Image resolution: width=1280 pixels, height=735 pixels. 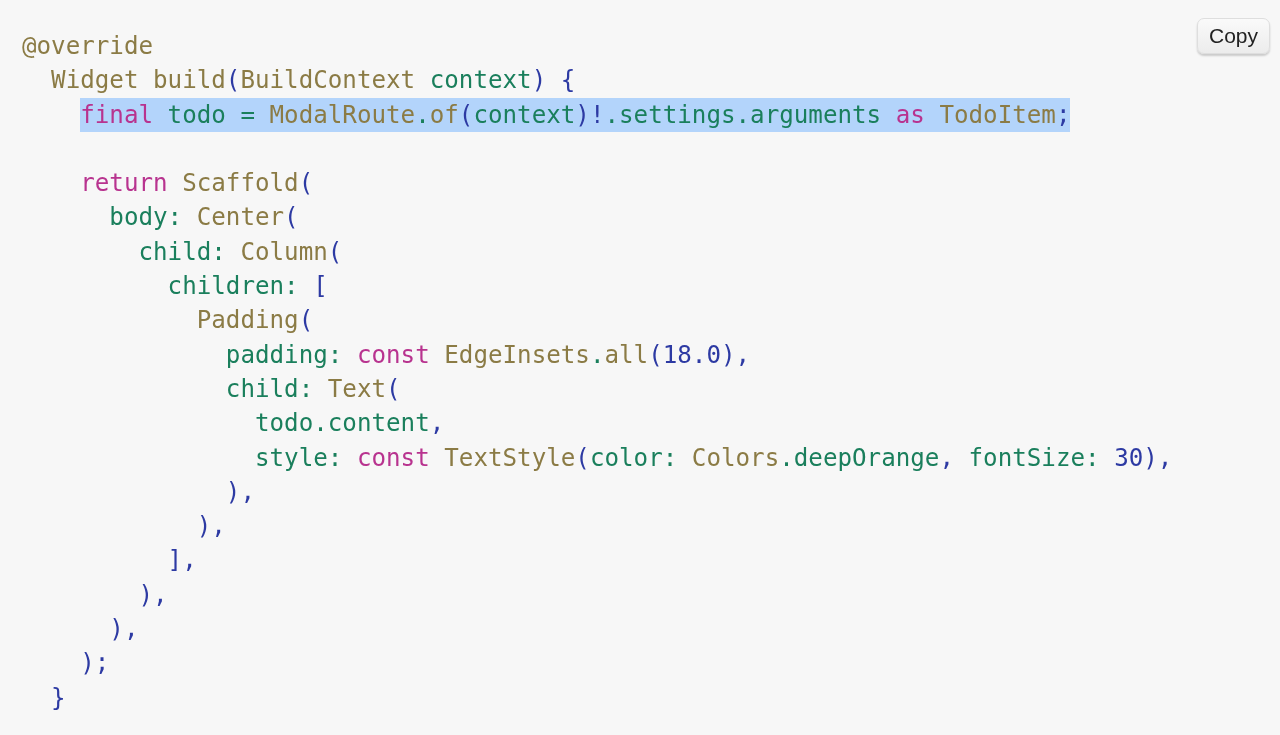 I want to click on code-line: return Scaffold(, so click(x=197, y=184).